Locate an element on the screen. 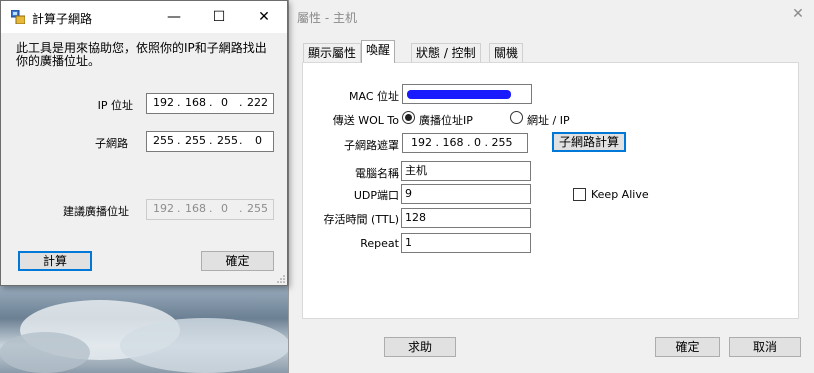 The height and width of the screenshot is (373, 814). radio-url-ip is located at coordinates (516, 117).